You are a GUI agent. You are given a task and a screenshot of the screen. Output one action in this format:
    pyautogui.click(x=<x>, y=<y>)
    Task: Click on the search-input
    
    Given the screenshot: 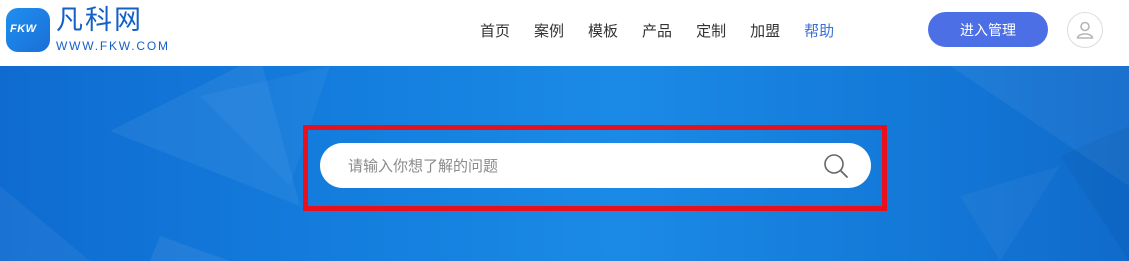 What is the action you would take?
    pyautogui.click(x=583, y=165)
    